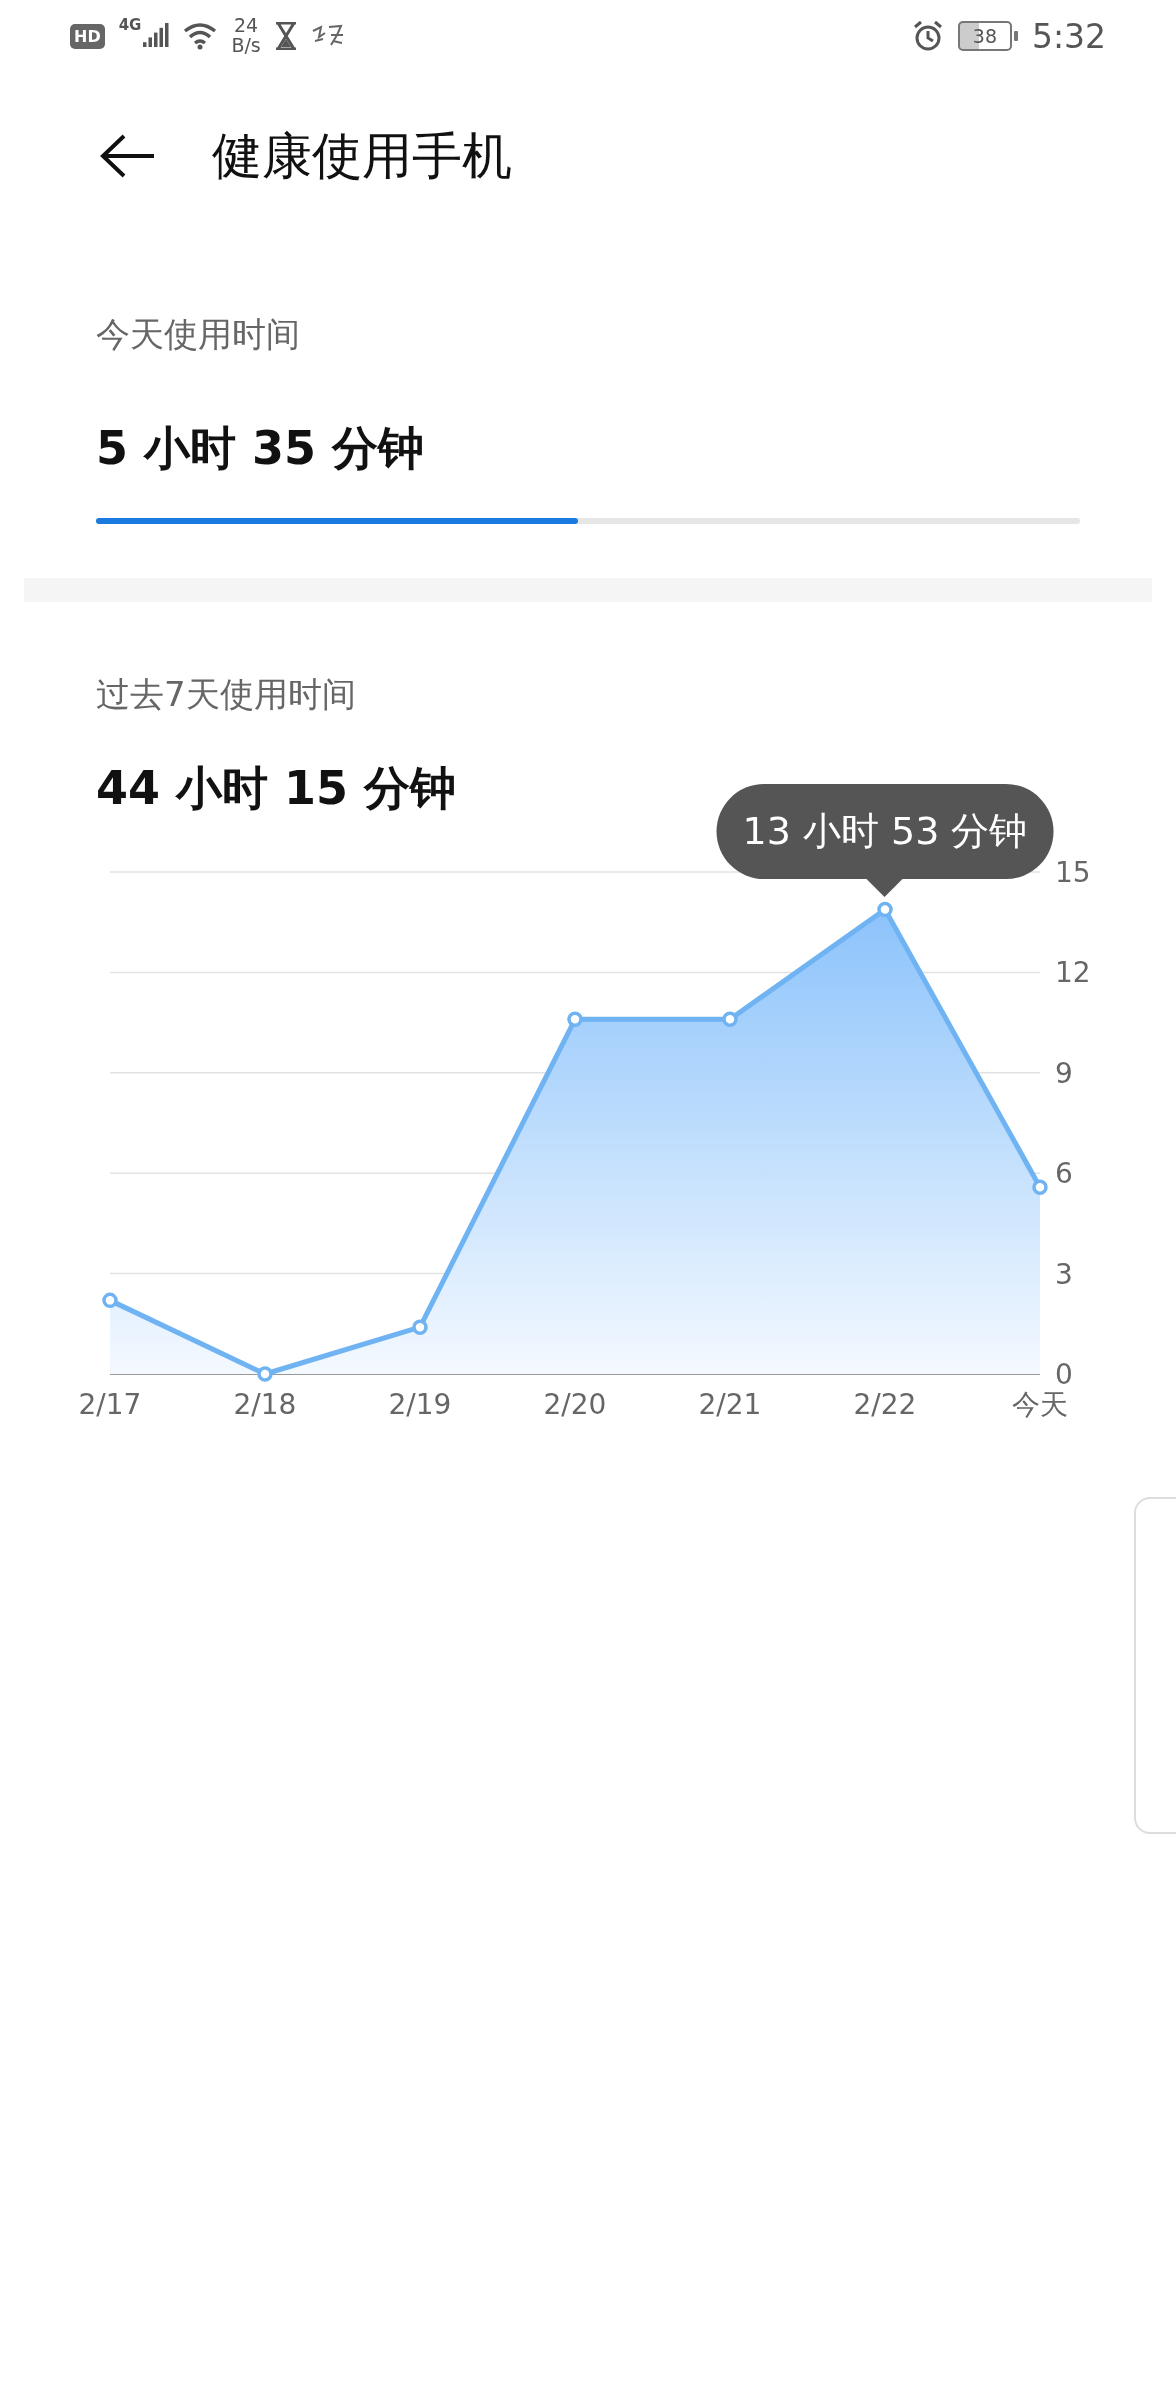 This screenshot has height=2400, width=1176. What do you see at coordinates (927, 36) in the screenshot?
I see `alarm-icon` at bounding box center [927, 36].